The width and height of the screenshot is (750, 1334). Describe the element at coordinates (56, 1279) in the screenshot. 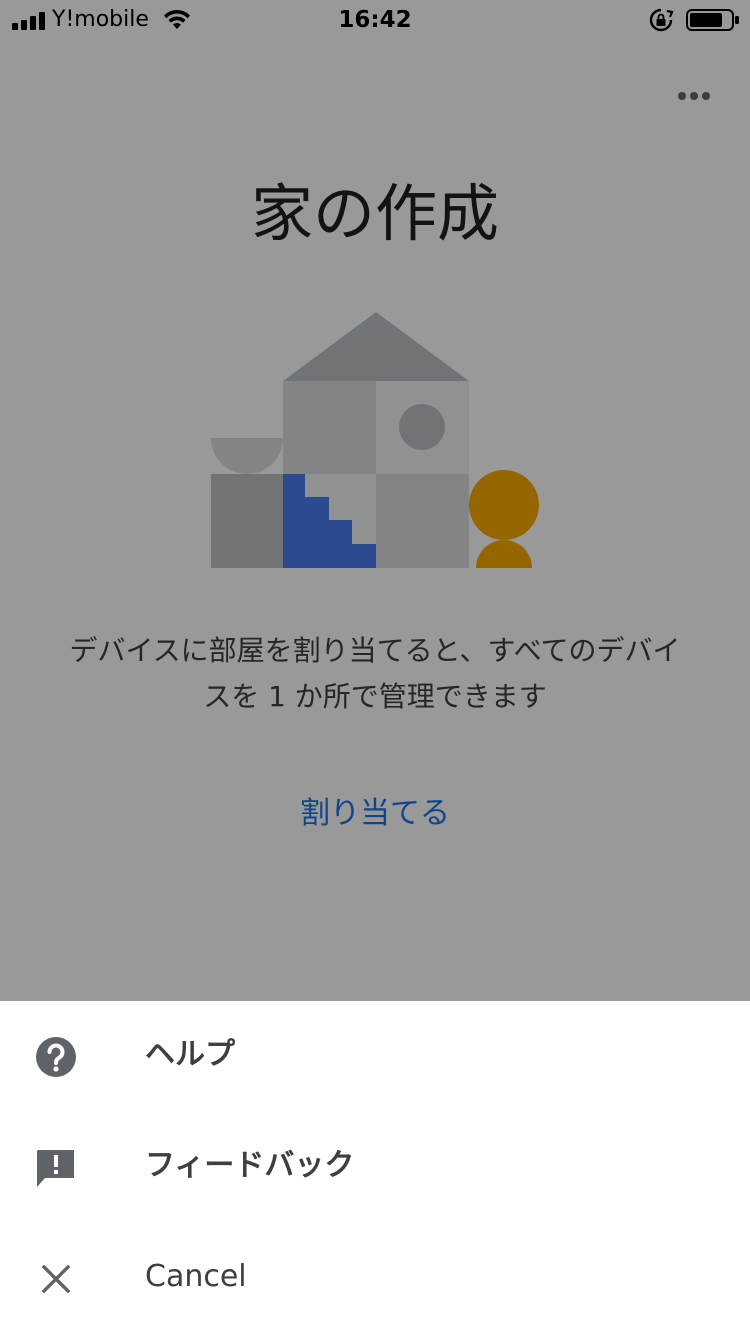

I see `close-icon` at that location.